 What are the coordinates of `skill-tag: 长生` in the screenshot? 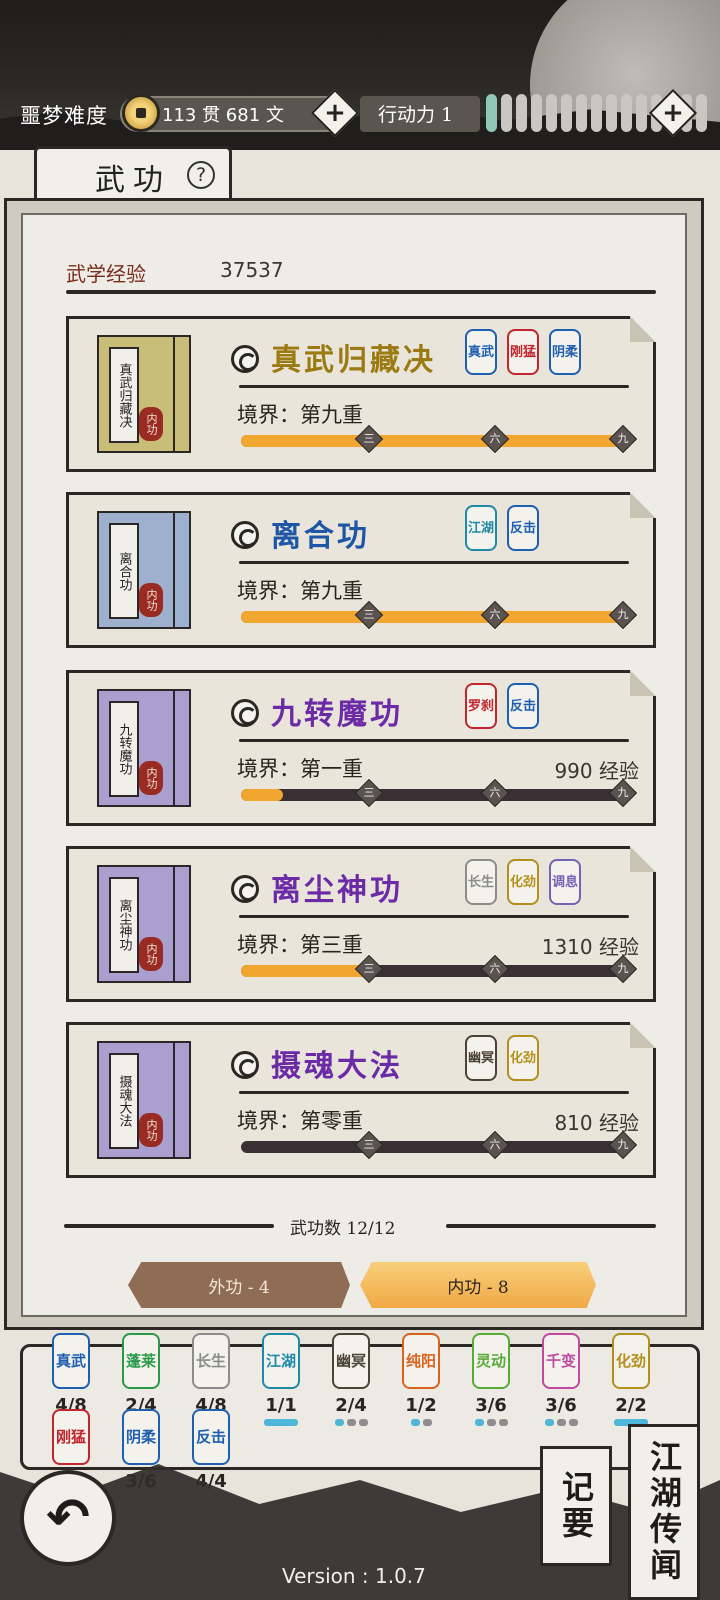 It's located at (481, 882).